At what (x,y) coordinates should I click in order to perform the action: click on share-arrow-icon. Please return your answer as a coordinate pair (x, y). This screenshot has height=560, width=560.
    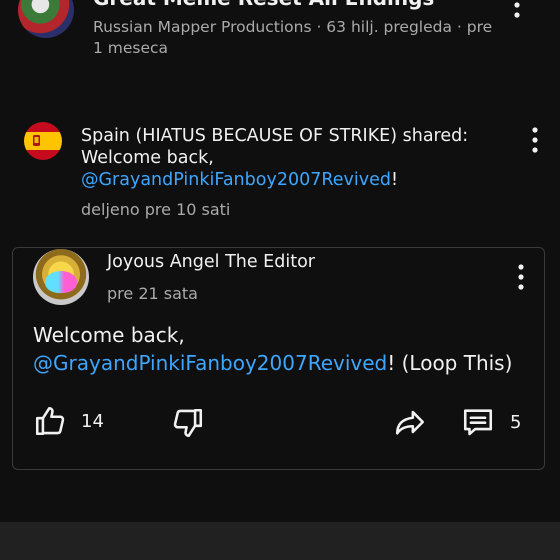
    Looking at the image, I should click on (410, 422).